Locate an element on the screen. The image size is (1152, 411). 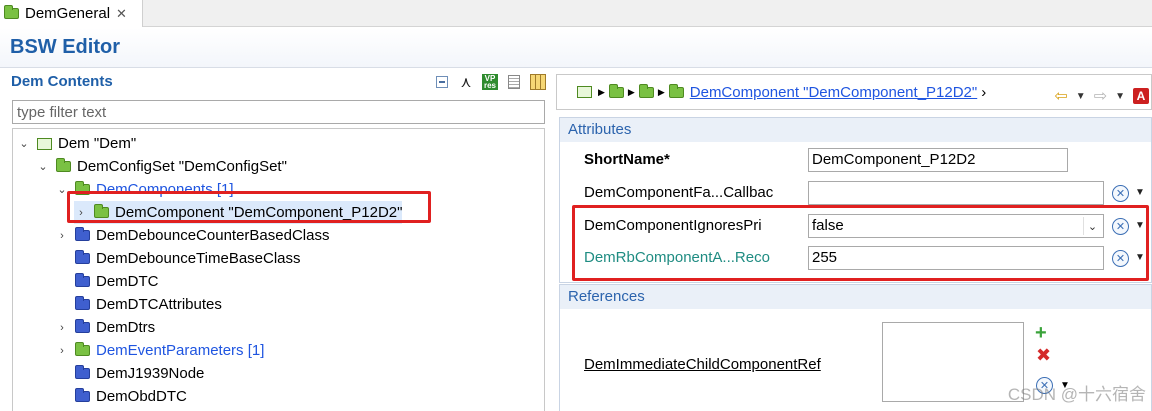
tree-item-label: DemDebounceCounterBasedClass is located at coordinates (213, 235).